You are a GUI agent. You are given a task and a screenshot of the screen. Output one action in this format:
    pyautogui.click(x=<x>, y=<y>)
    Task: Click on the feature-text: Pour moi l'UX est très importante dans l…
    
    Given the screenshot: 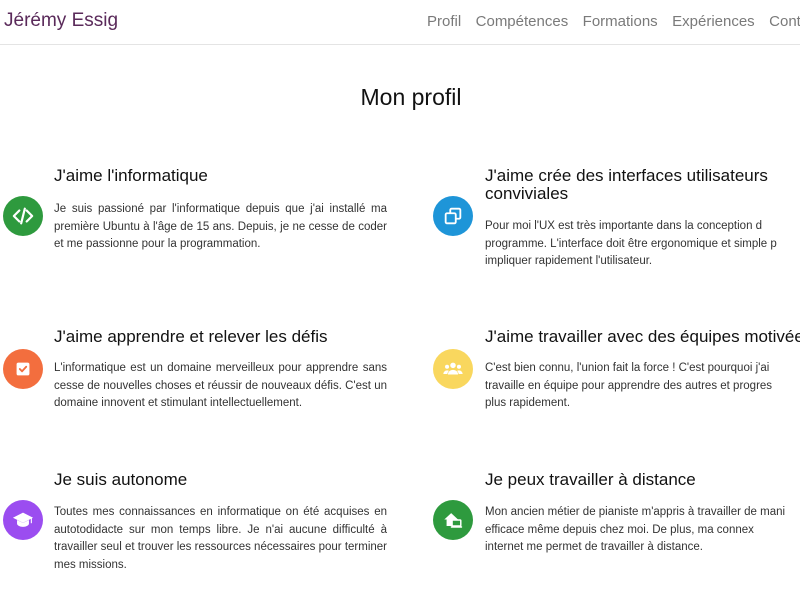 What is the action you would take?
    pyautogui.click(x=642, y=244)
    